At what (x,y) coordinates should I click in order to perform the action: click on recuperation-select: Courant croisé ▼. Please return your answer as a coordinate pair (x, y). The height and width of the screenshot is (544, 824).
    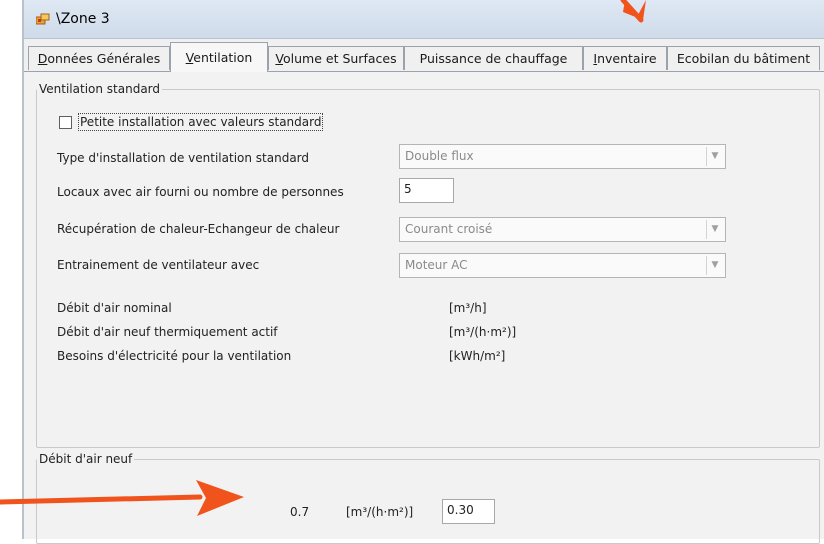
    Looking at the image, I should click on (562, 229).